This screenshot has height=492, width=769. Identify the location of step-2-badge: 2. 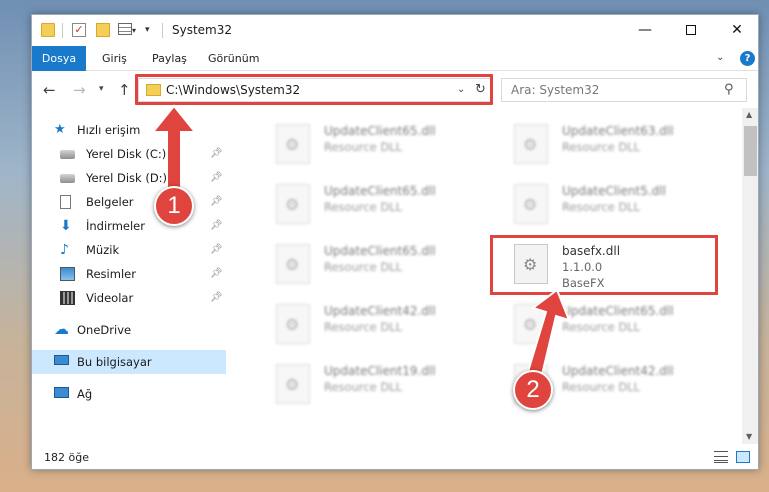
(533, 390).